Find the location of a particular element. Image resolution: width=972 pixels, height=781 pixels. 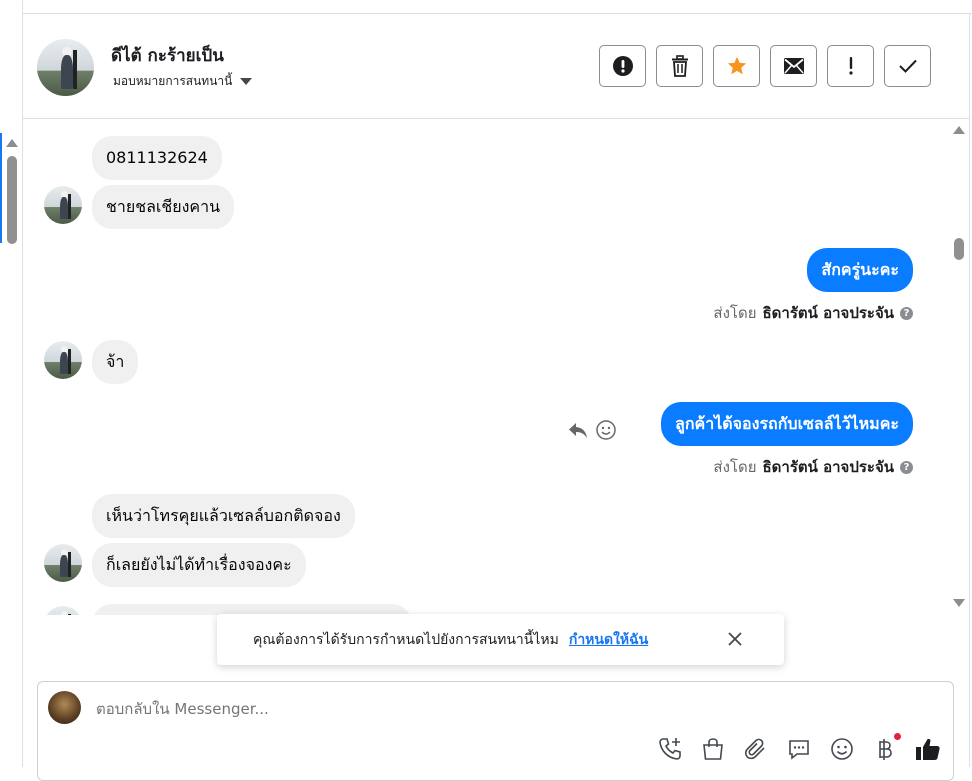

star-icon is located at coordinates (736, 65).